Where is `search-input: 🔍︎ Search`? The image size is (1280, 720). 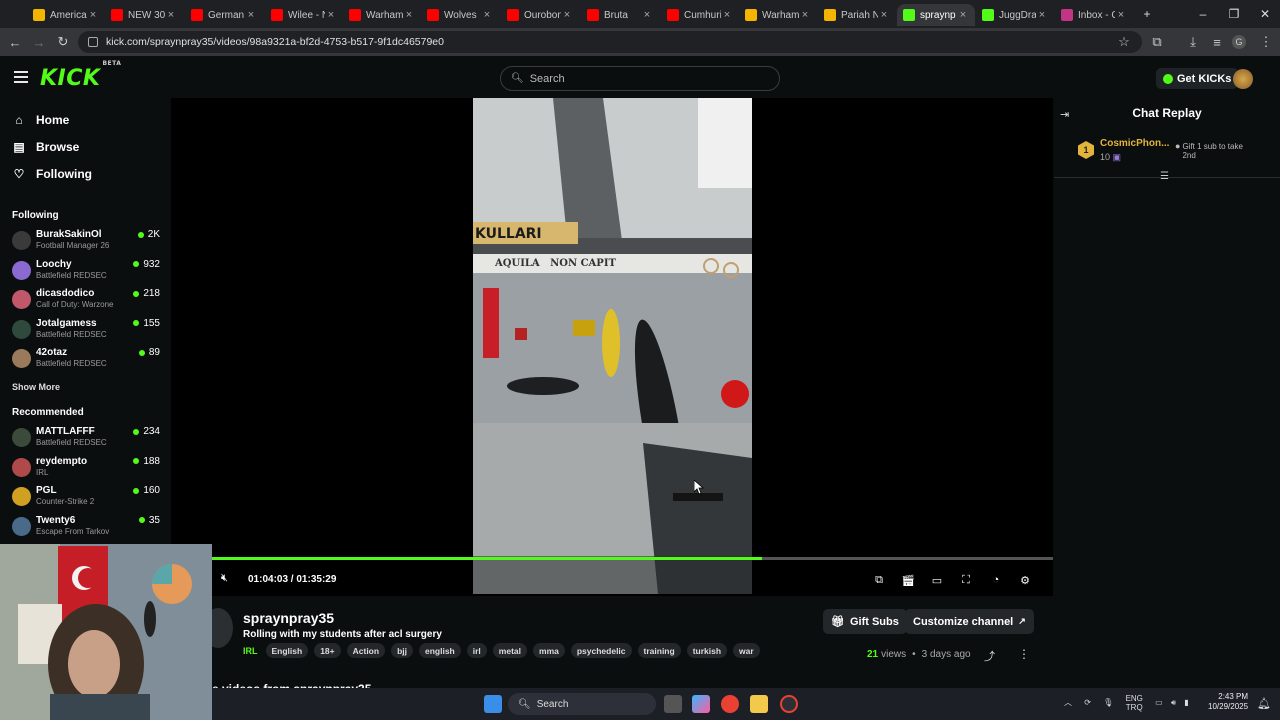 search-input: 🔍︎ Search is located at coordinates (640, 78).